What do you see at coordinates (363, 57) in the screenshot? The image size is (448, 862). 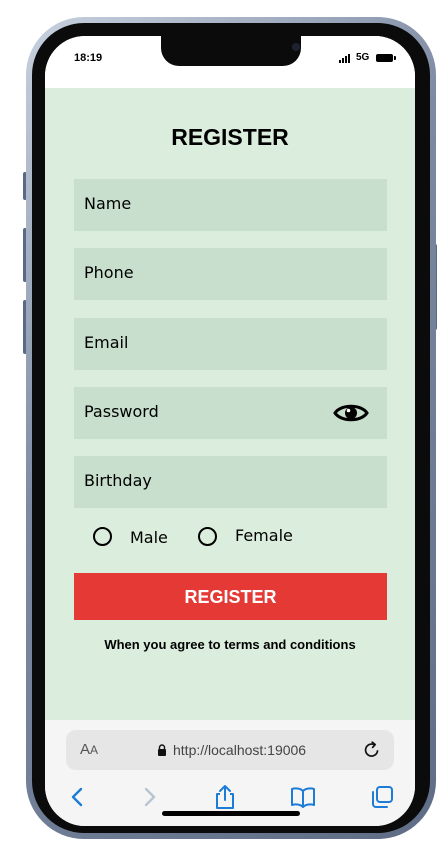 I see `network-type: 5G` at bounding box center [363, 57].